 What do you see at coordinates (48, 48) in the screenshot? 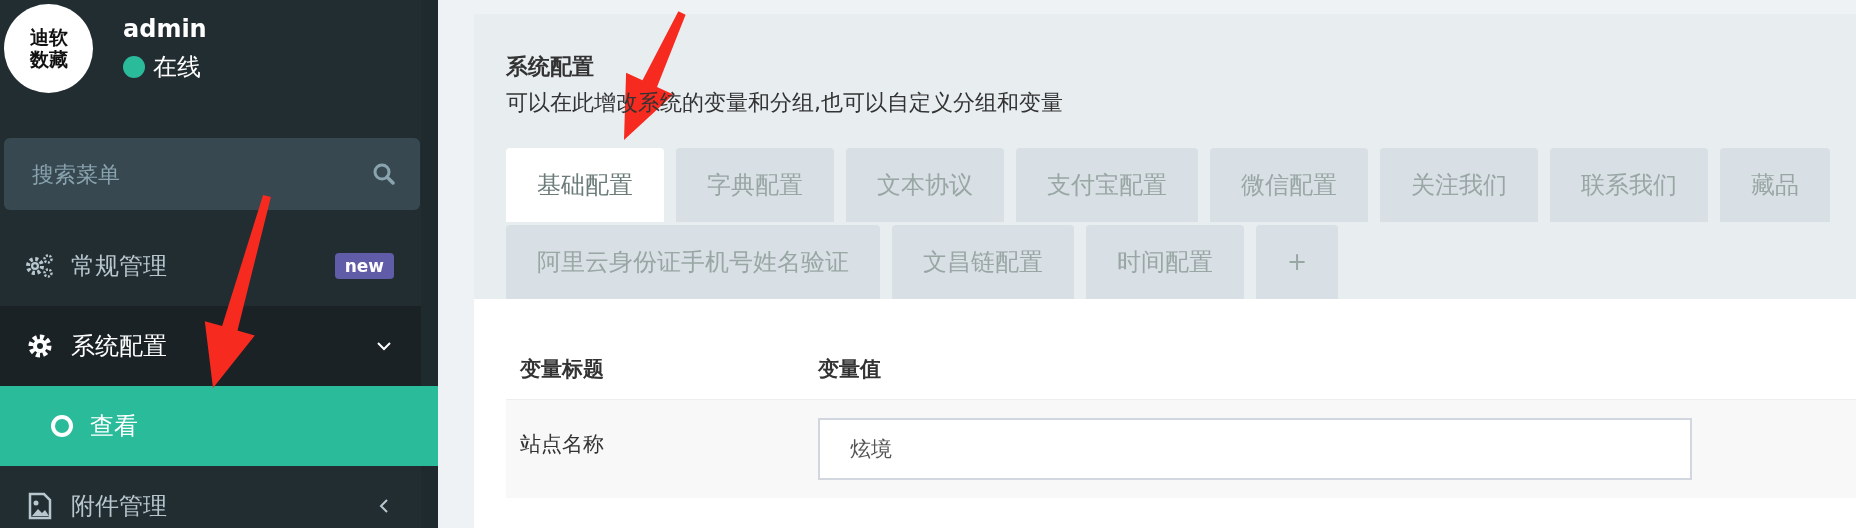
I see `logo: 迪软 数藏` at bounding box center [48, 48].